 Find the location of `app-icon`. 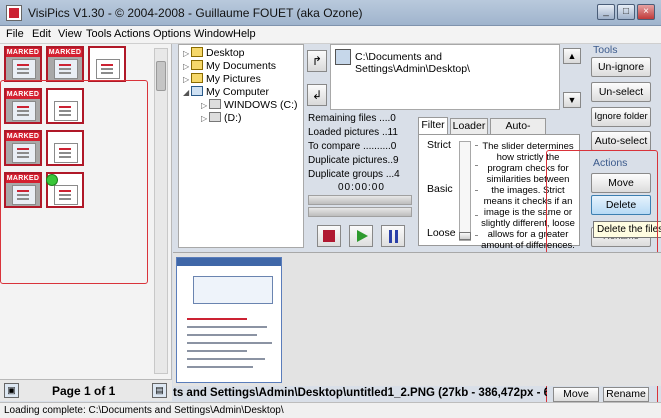

app-icon is located at coordinates (14, 13).